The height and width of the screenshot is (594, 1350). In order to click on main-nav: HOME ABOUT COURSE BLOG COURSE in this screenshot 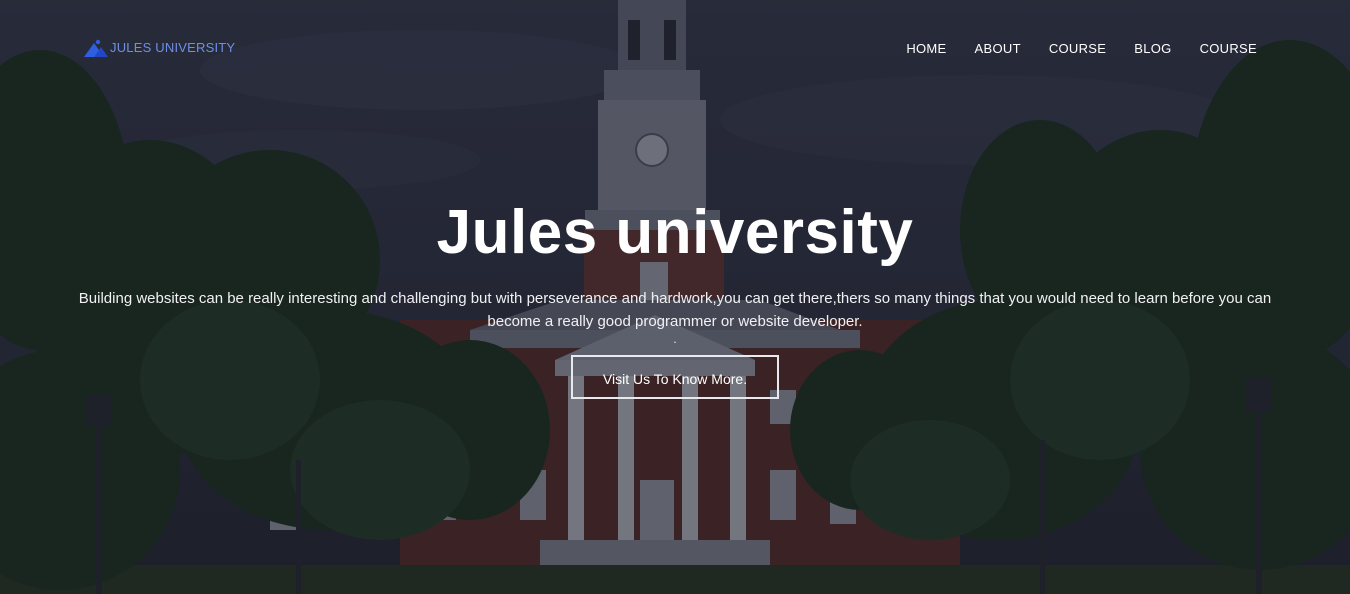, I will do `click(1081, 48)`.